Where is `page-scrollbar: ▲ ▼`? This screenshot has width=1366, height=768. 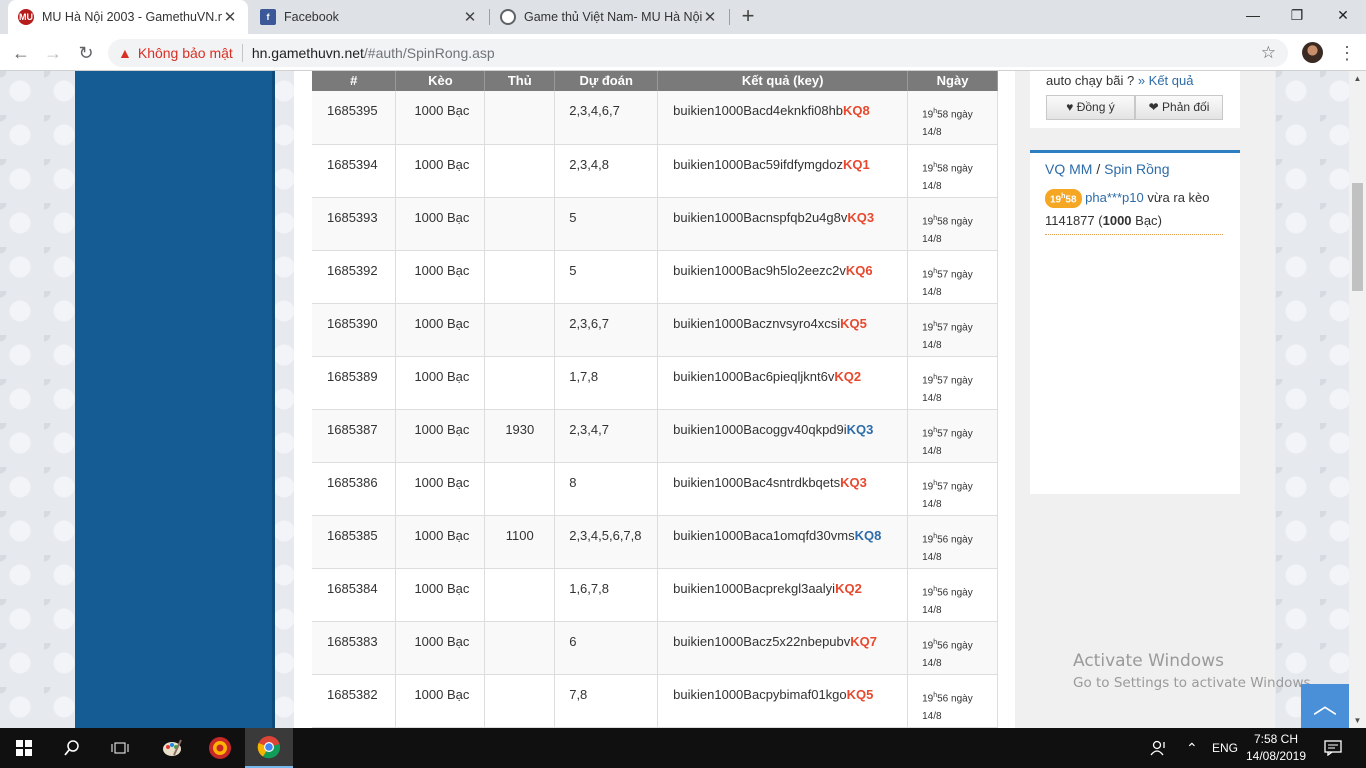 page-scrollbar: ▲ ▼ is located at coordinates (1357, 399).